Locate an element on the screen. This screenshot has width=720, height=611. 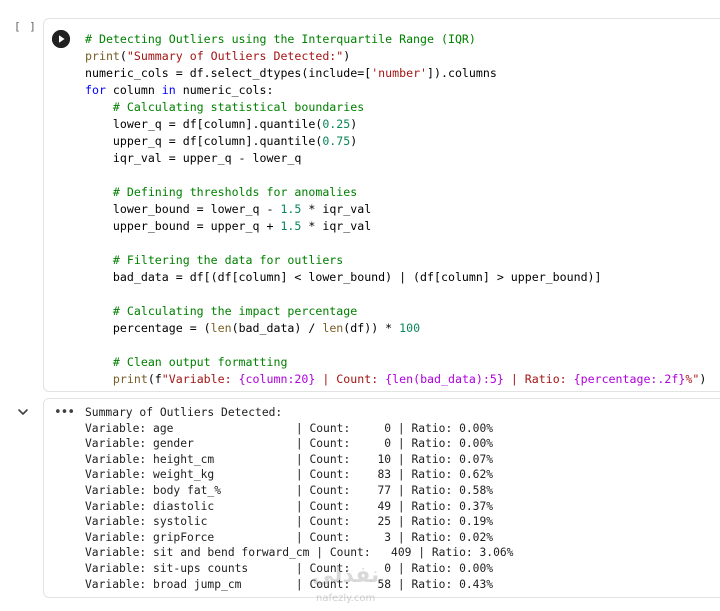
code-token: "Variable: is located at coordinates (200, 379).